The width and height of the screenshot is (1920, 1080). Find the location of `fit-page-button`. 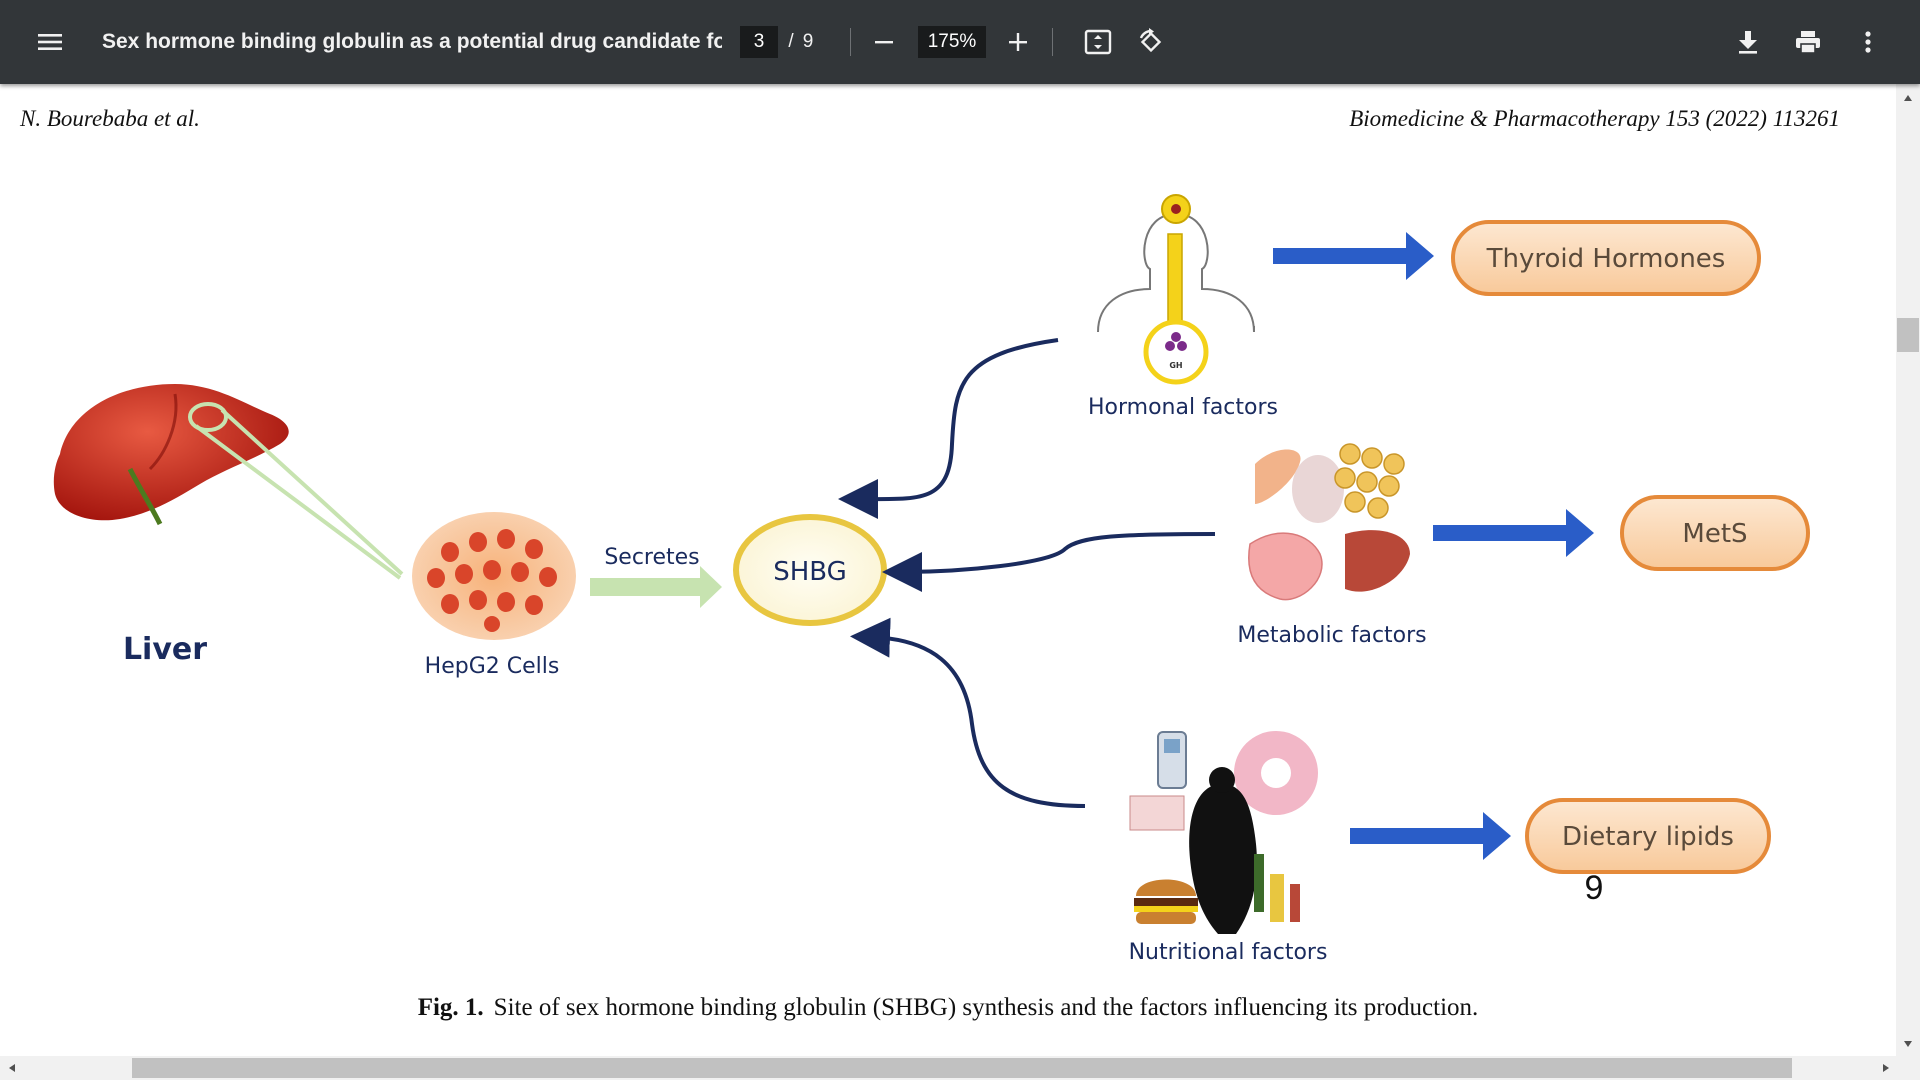

fit-page-button is located at coordinates (1098, 42).